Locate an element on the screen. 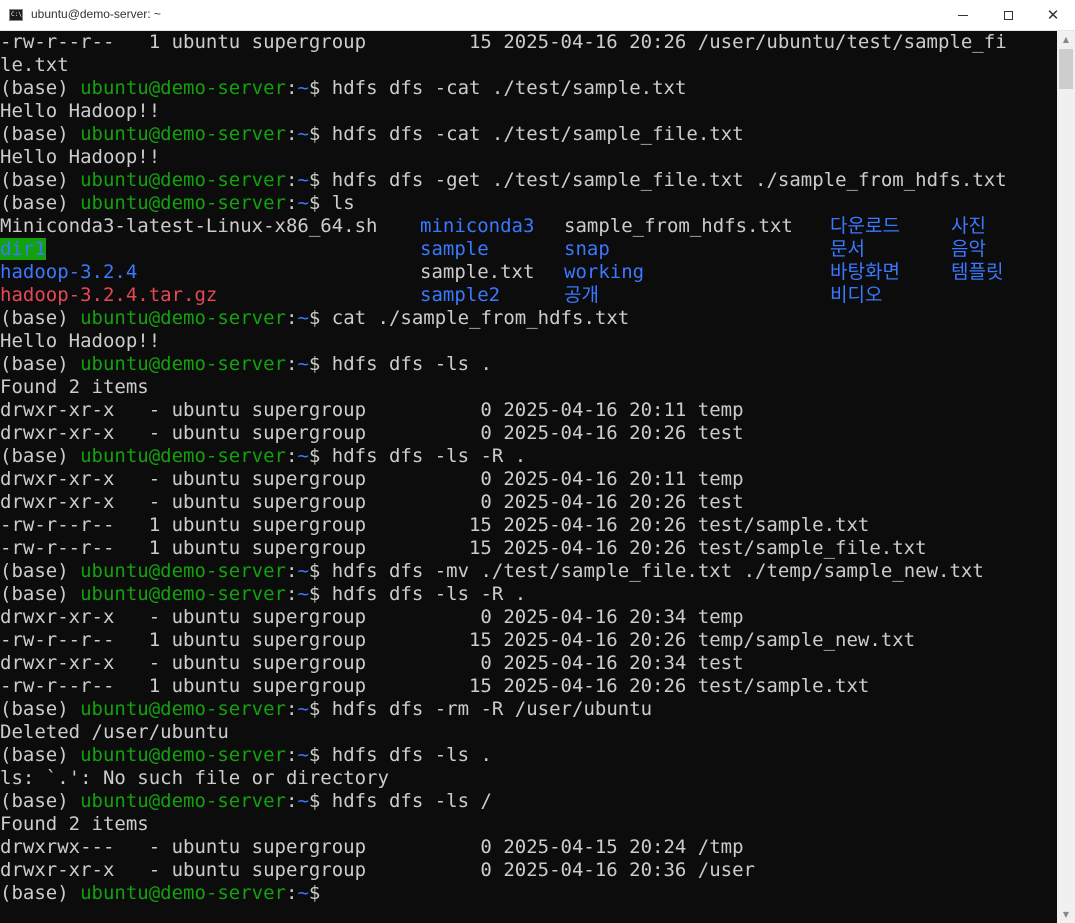 This screenshot has width=1075, height=923. ls-dir: 다운로드 is located at coordinates (865, 226).